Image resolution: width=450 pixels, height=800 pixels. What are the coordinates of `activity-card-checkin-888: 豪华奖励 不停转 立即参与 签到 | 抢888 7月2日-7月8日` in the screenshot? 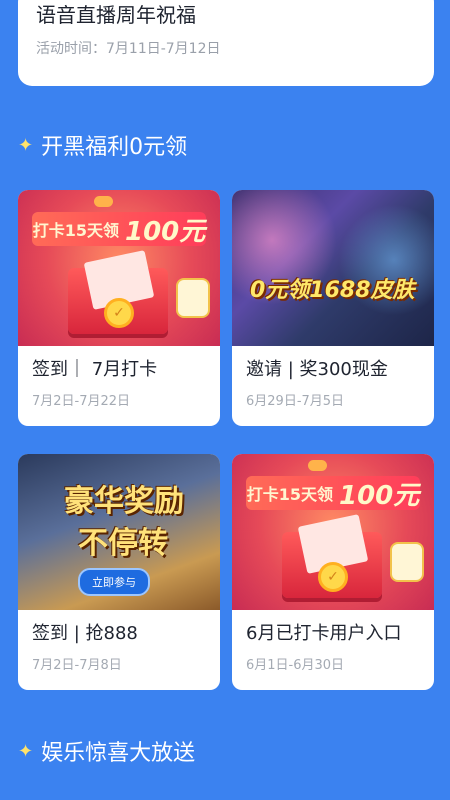 It's located at (119, 572).